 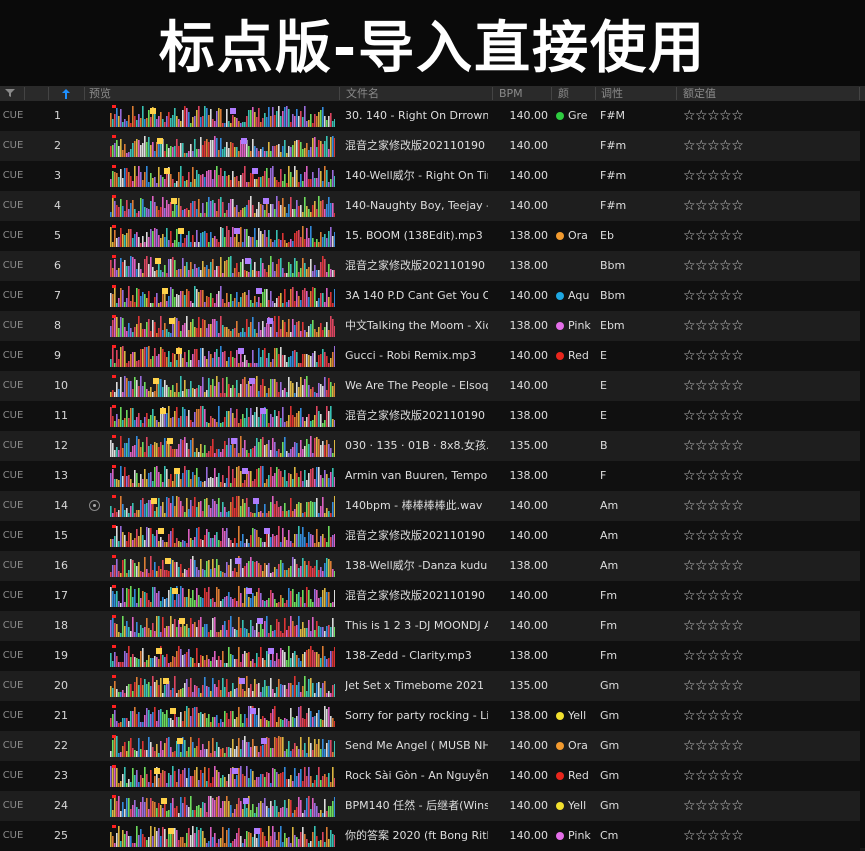 What do you see at coordinates (416, 476) in the screenshot?
I see `file-name: Armin van Buuren, Tempo Gi` at bounding box center [416, 476].